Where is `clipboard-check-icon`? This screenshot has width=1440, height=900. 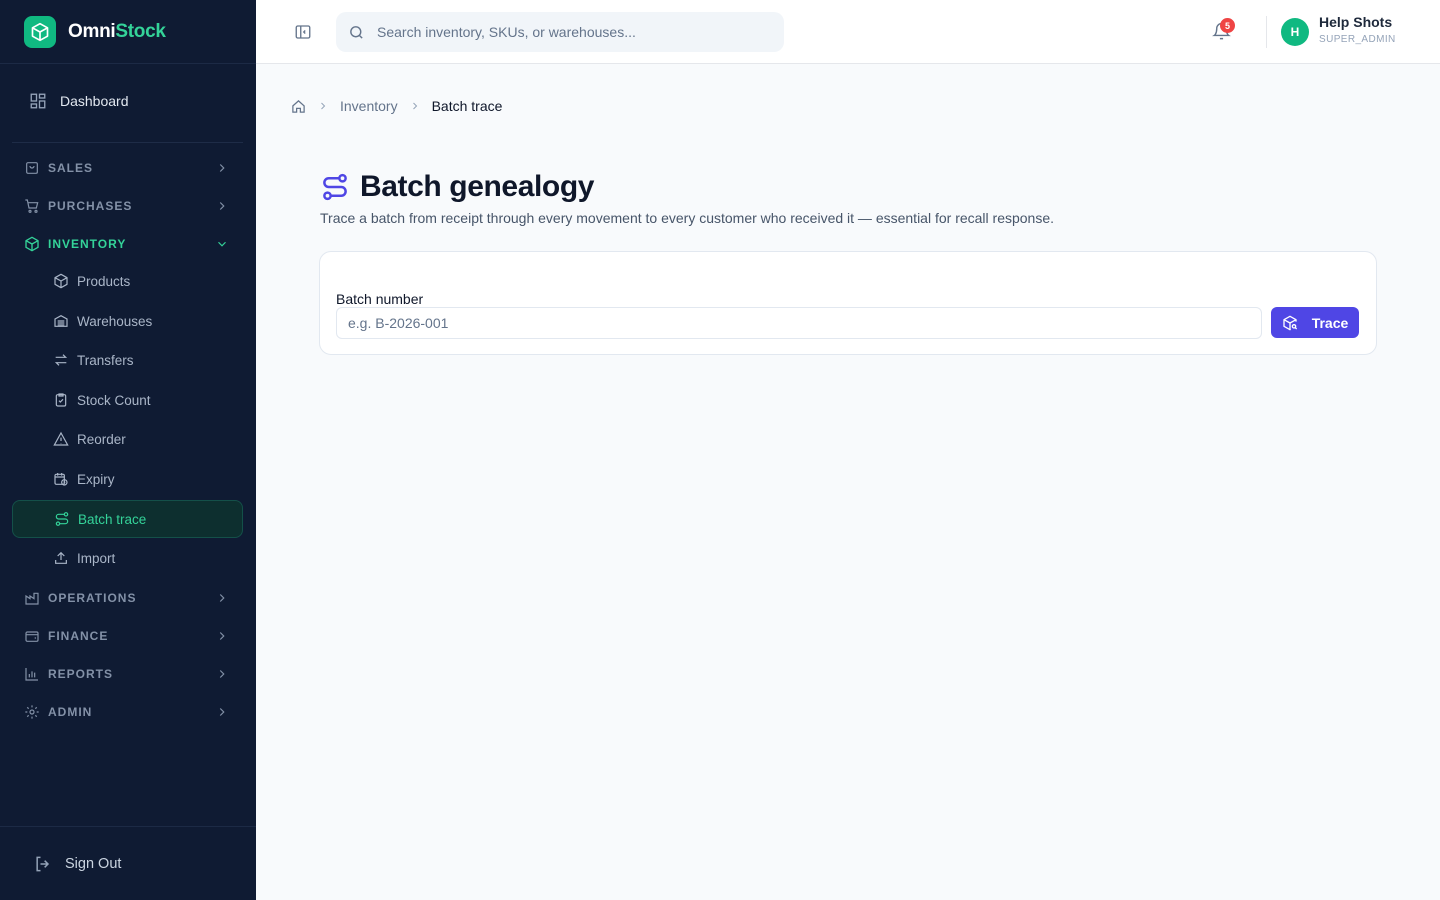
clipboard-check-icon is located at coordinates (61, 400).